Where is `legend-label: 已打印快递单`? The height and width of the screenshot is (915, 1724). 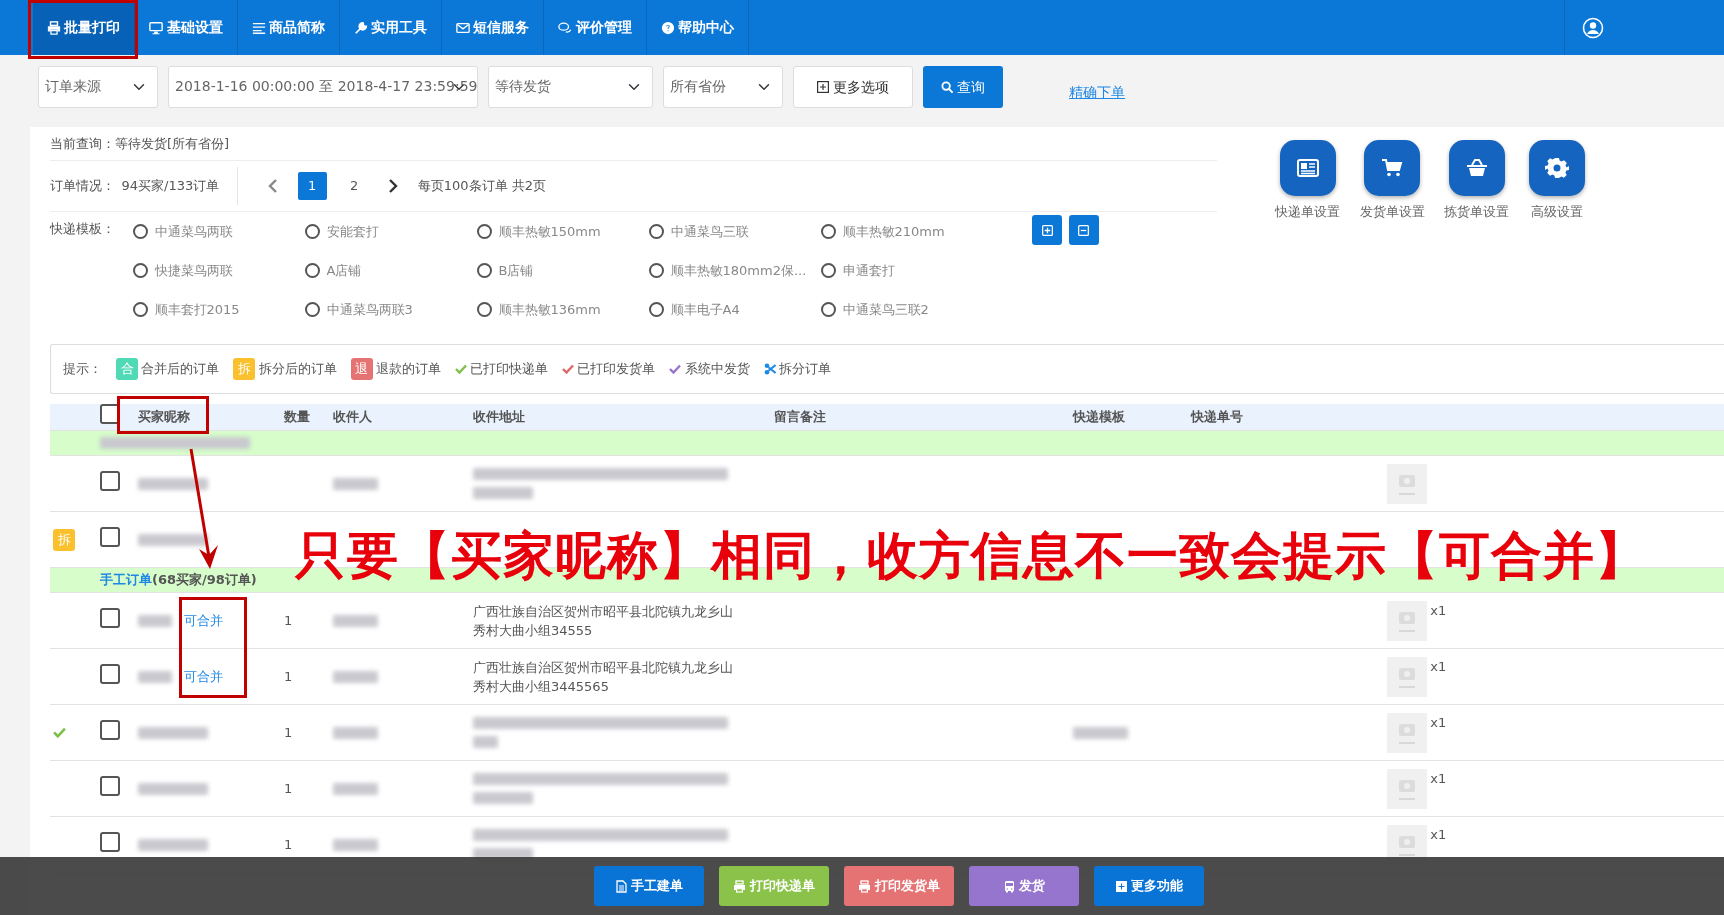 legend-label: 已打印快递单 is located at coordinates (509, 369).